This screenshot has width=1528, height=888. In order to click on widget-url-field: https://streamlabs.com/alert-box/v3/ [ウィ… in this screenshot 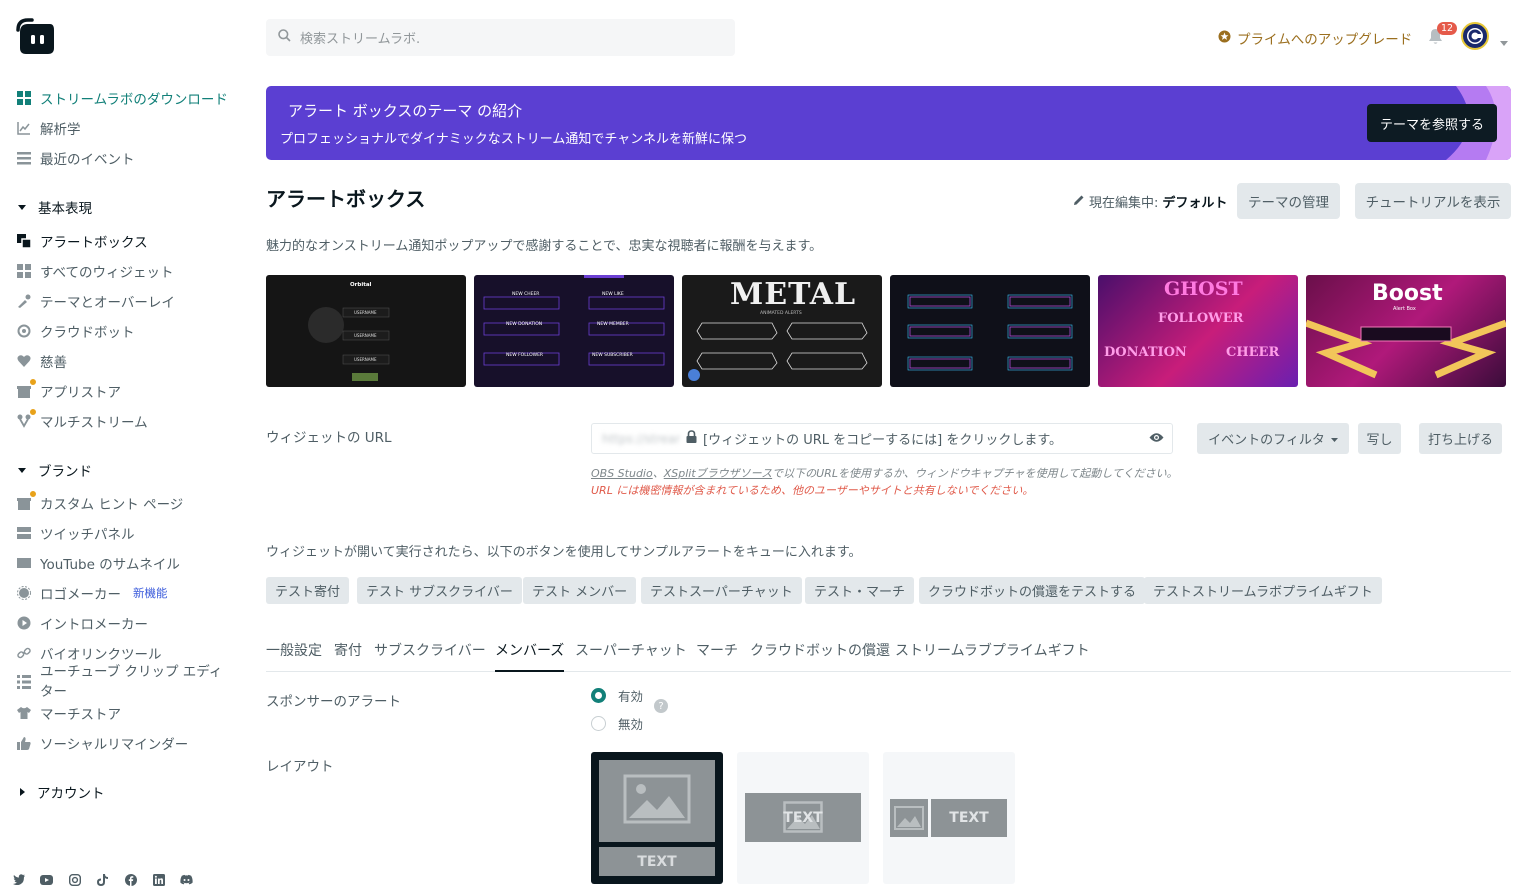, I will do `click(882, 438)`.